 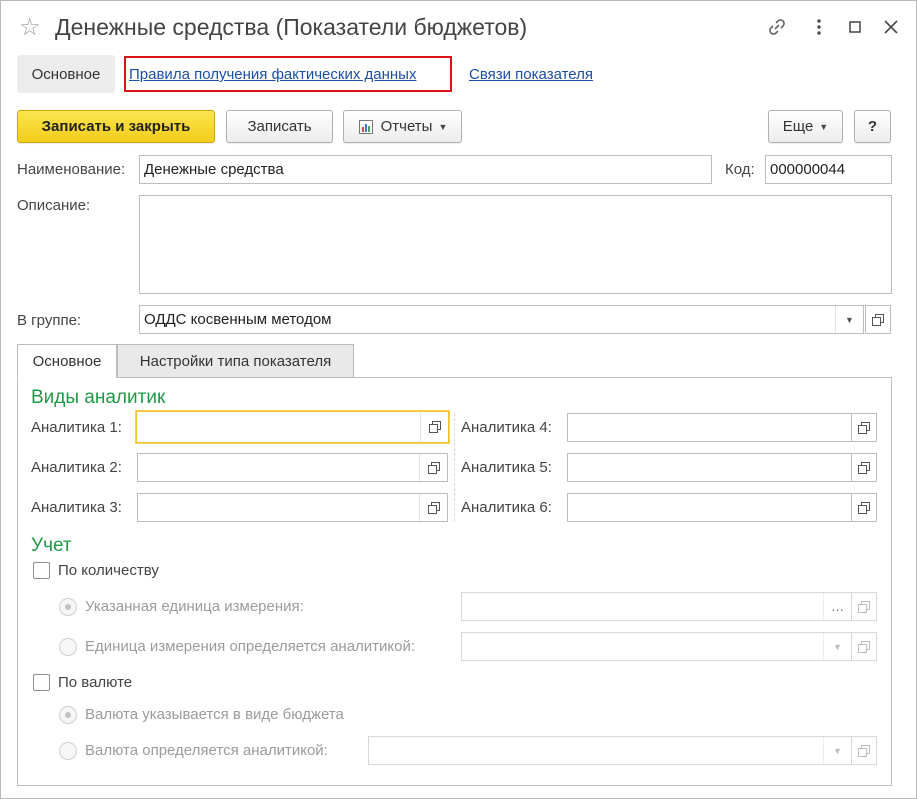 I want to click on tab-main: Основное, so click(x=67, y=361).